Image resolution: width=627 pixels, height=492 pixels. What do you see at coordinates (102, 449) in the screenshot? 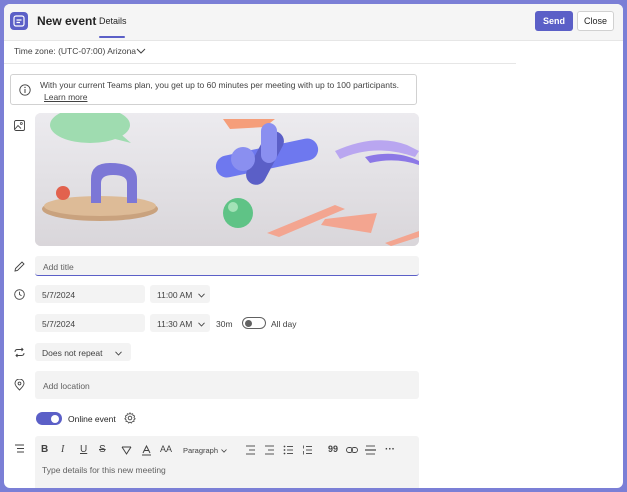
I see `strikethrough-button: S` at bounding box center [102, 449].